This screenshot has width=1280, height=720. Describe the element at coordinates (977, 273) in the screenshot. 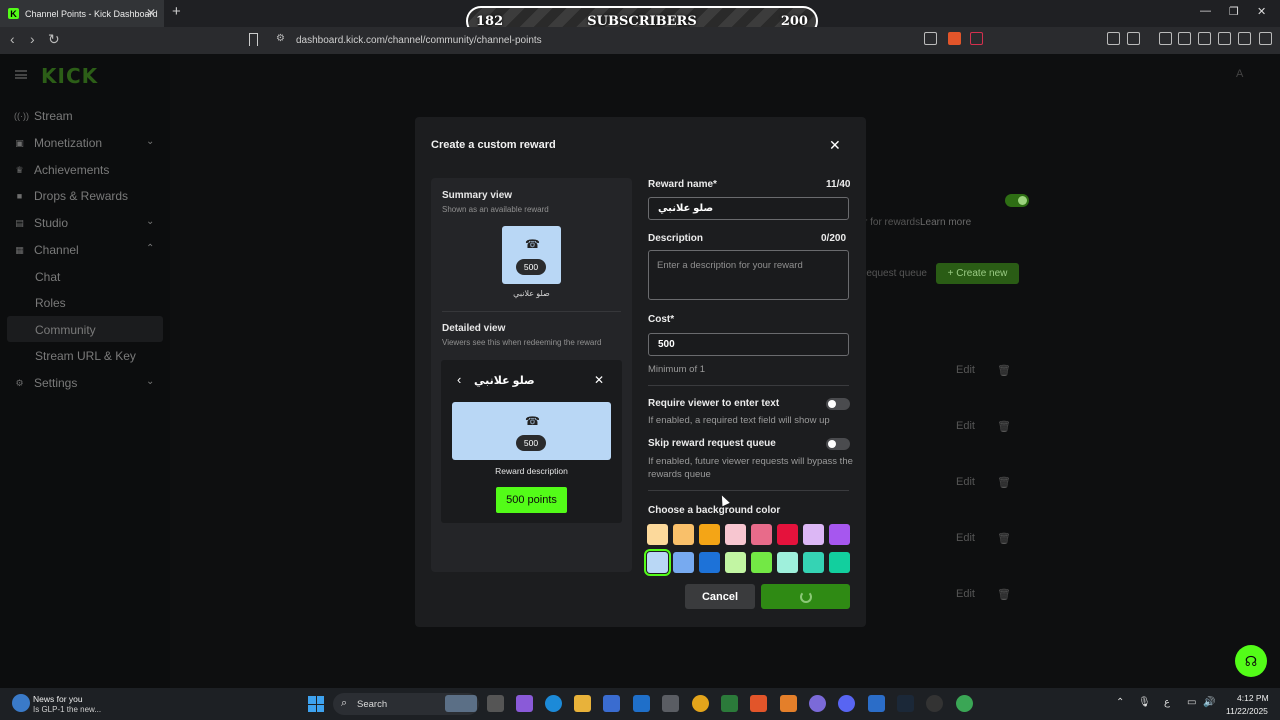

I see `create-new-button: + Create new` at that location.